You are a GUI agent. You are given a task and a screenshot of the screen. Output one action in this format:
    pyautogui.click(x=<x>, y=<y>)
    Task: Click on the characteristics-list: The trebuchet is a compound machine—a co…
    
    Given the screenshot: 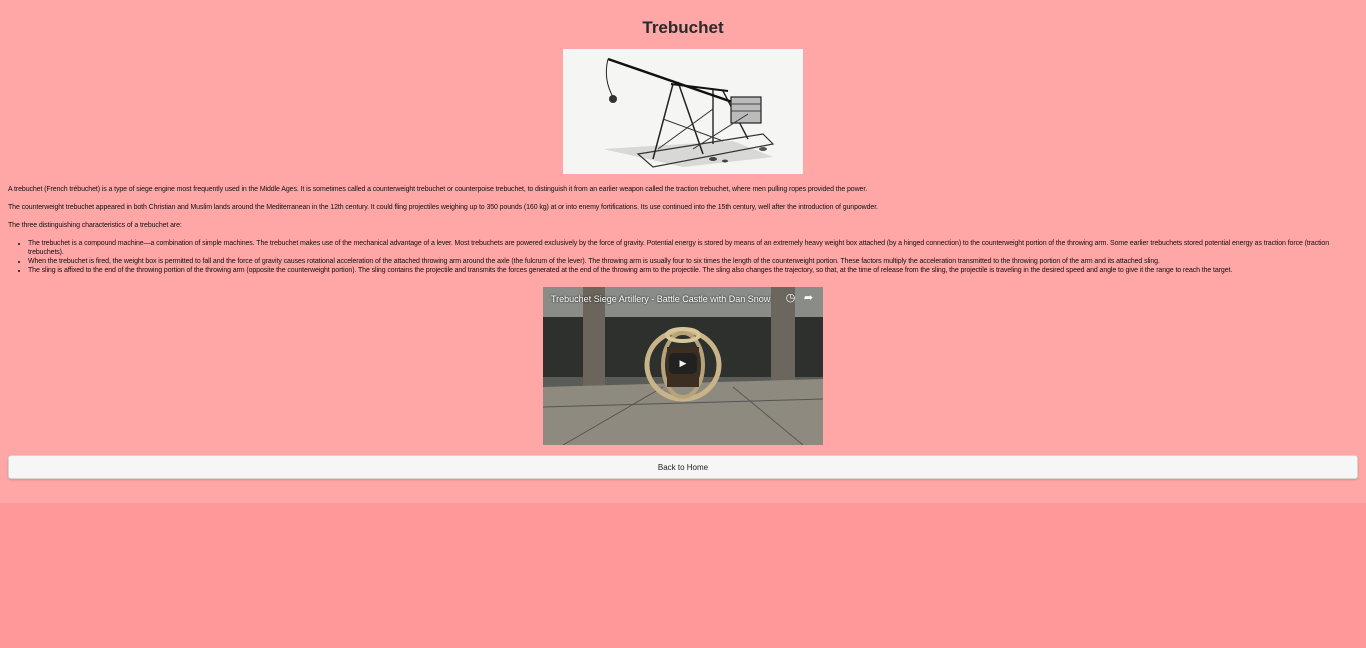 What is the action you would take?
    pyautogui.click(x=683, y=257)
    